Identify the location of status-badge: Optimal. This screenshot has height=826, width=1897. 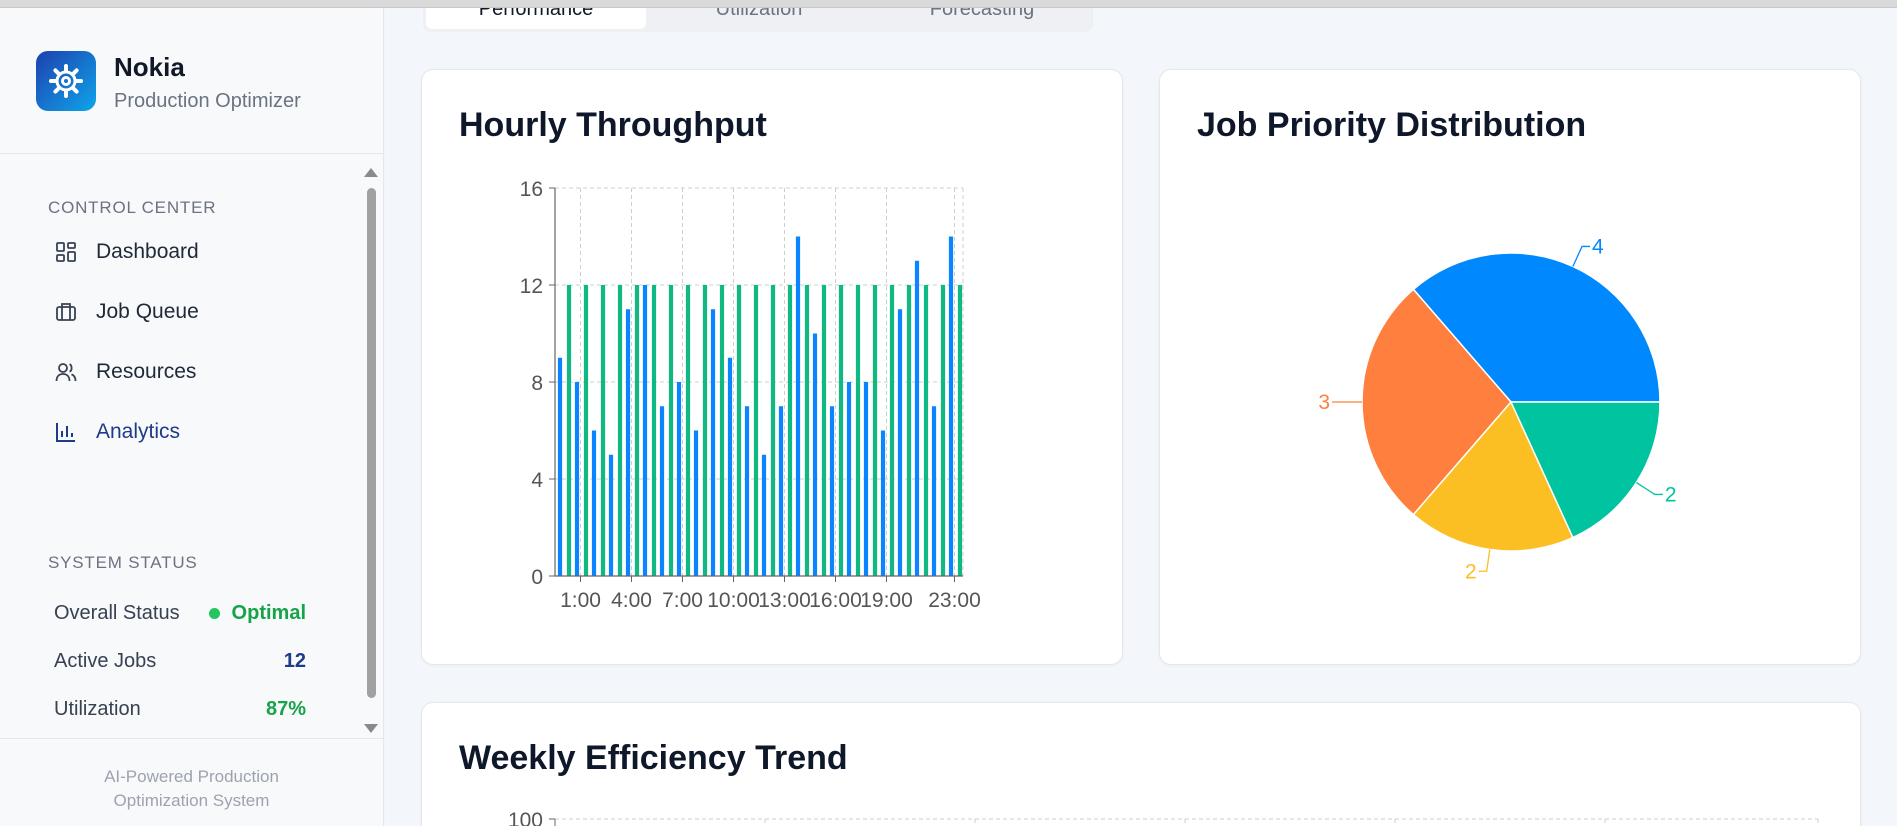
(257, 613).